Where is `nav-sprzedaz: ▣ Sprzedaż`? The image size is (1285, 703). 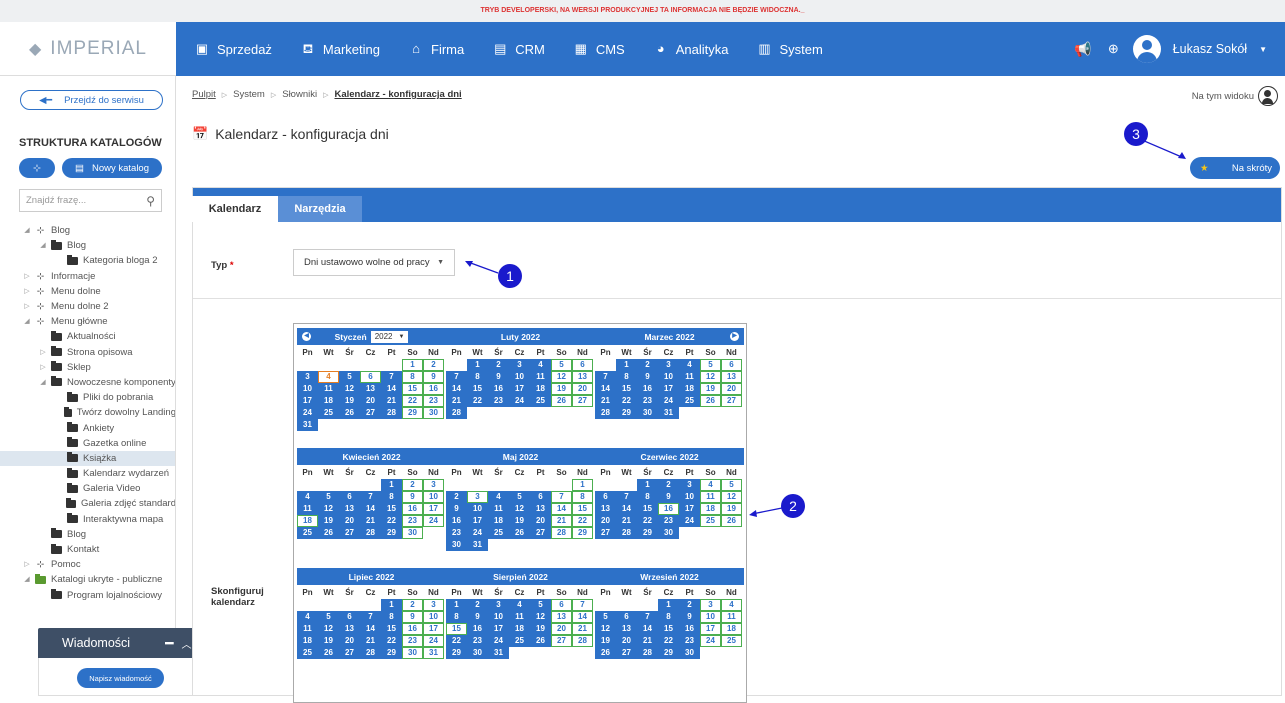 nav-sprzedaz: ▣ Sprzedaż is located at coordinates (233, 49).